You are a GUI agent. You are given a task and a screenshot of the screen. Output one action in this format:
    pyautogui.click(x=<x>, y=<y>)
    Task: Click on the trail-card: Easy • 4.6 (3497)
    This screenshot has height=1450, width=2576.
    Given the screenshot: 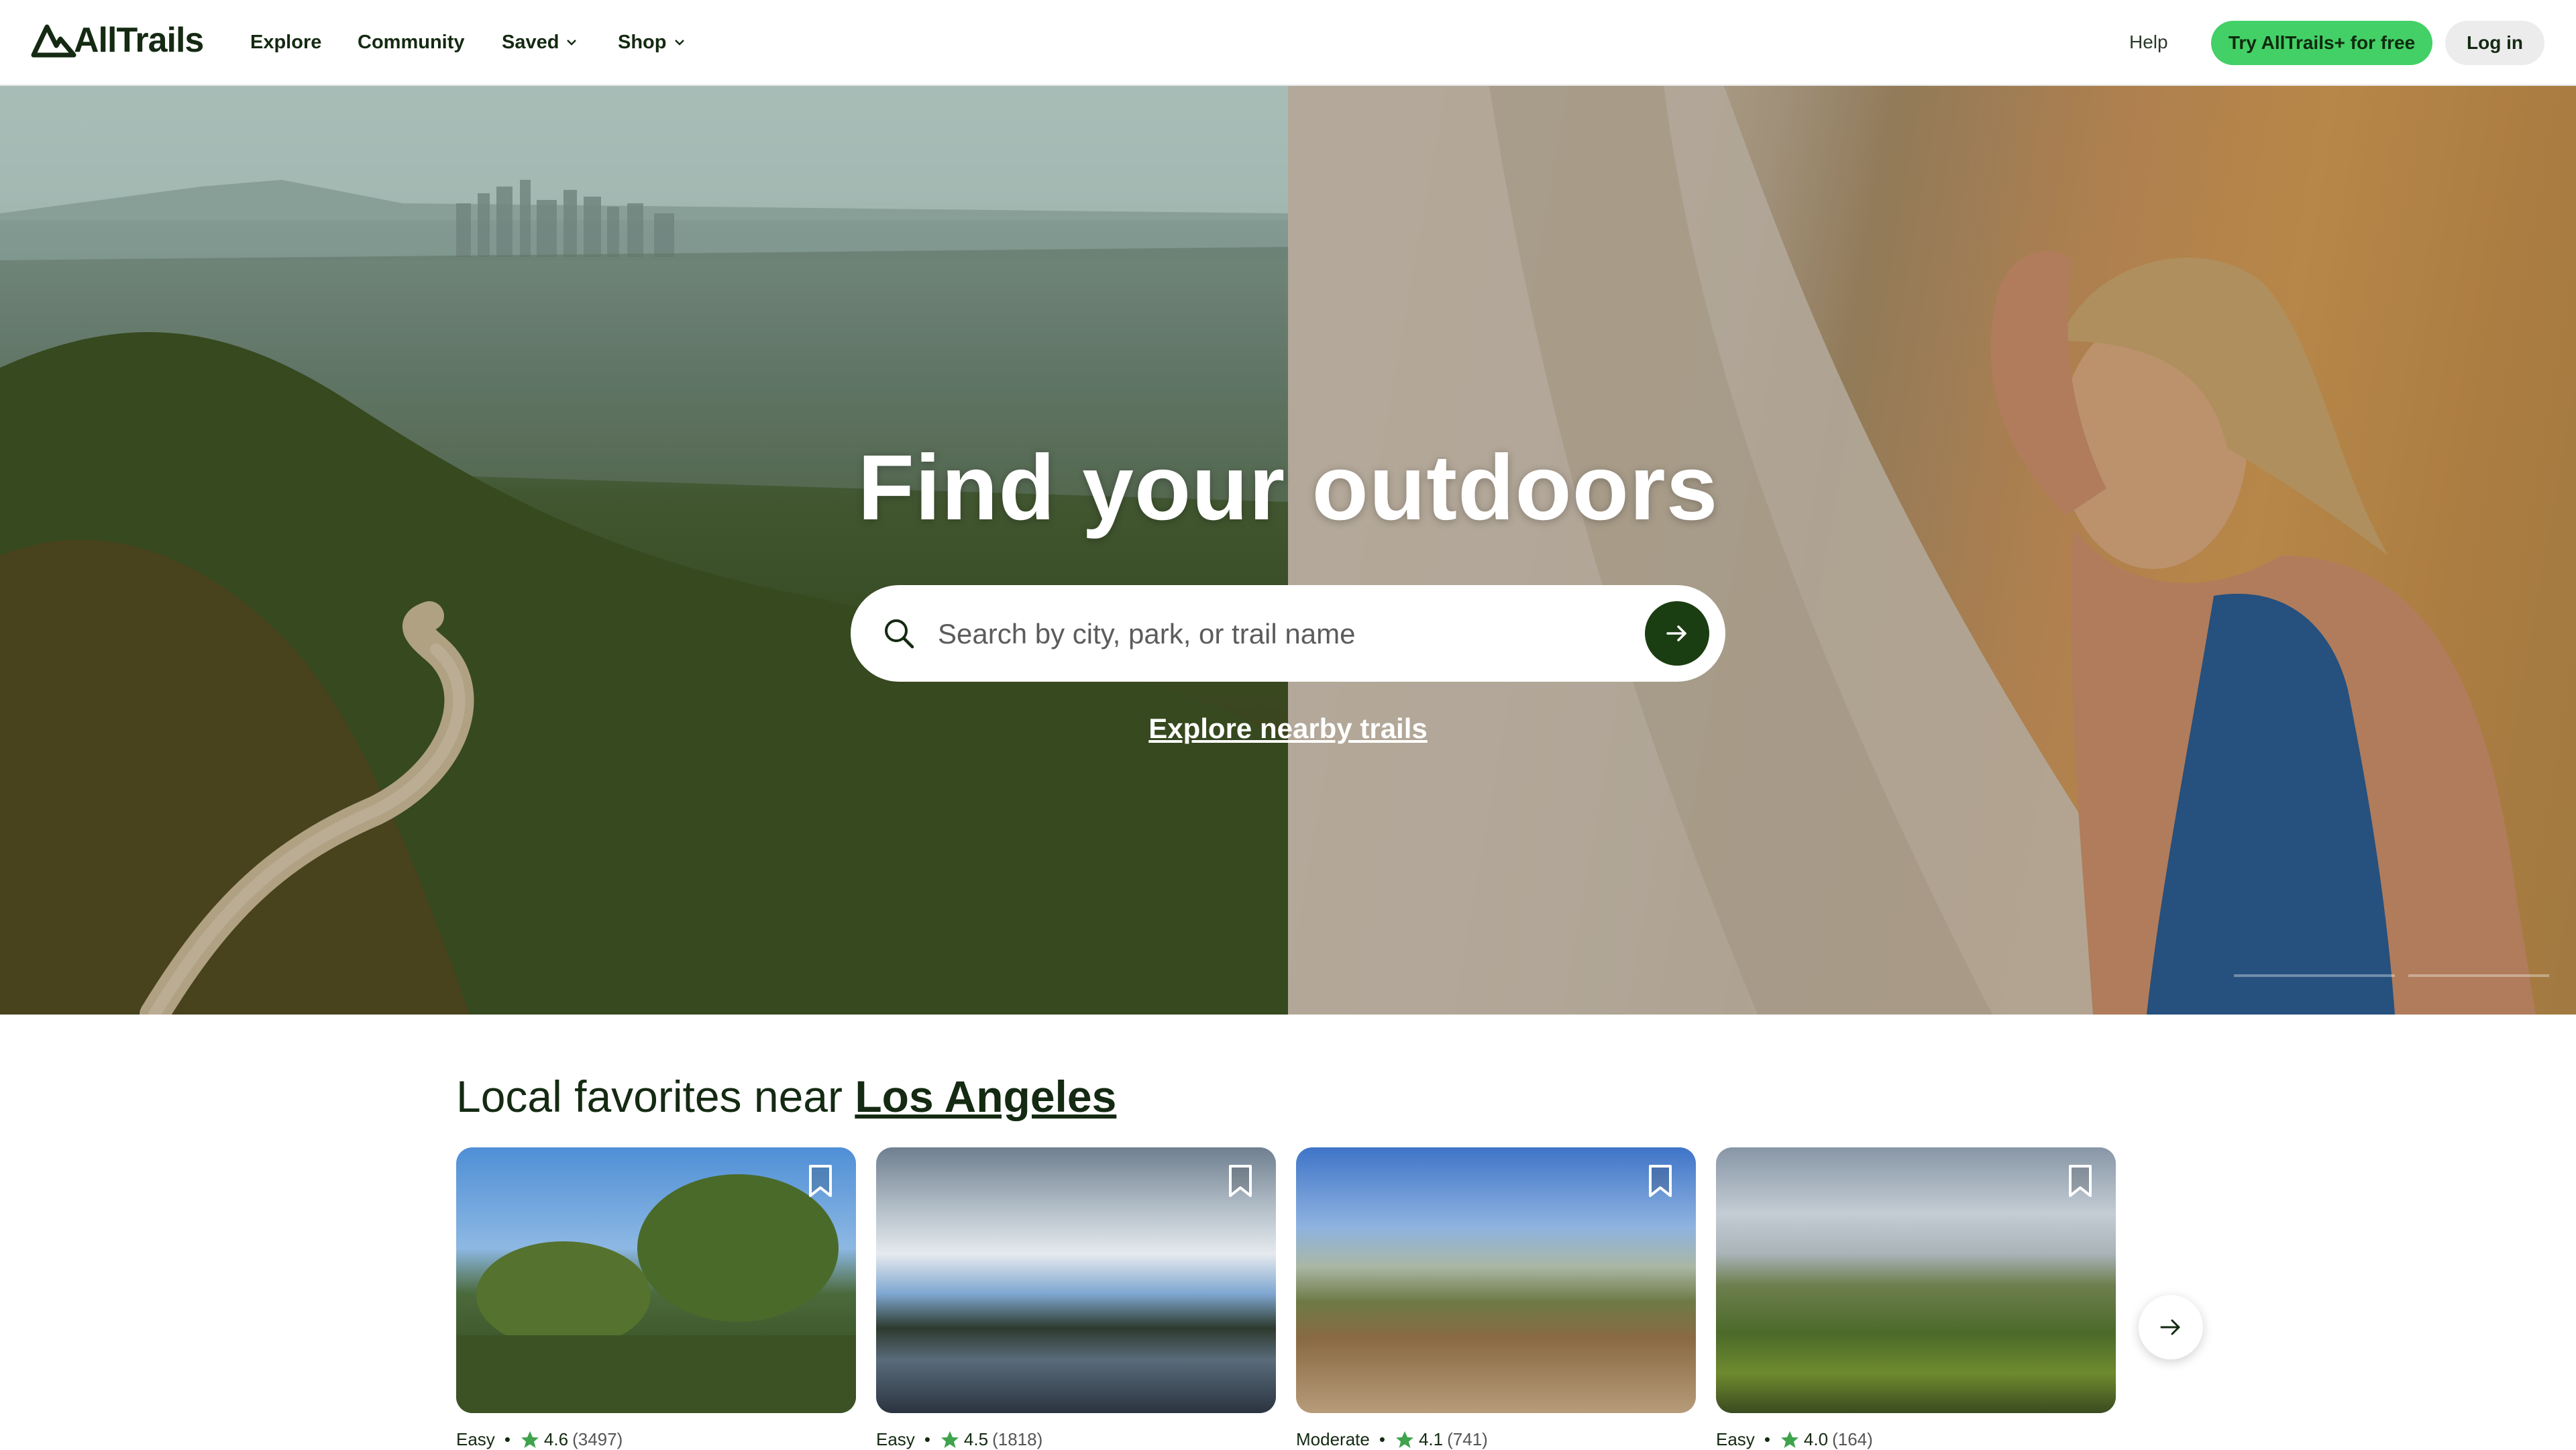 What is the action you would take?
    pyautogui.click(x=656, y=1298)
    